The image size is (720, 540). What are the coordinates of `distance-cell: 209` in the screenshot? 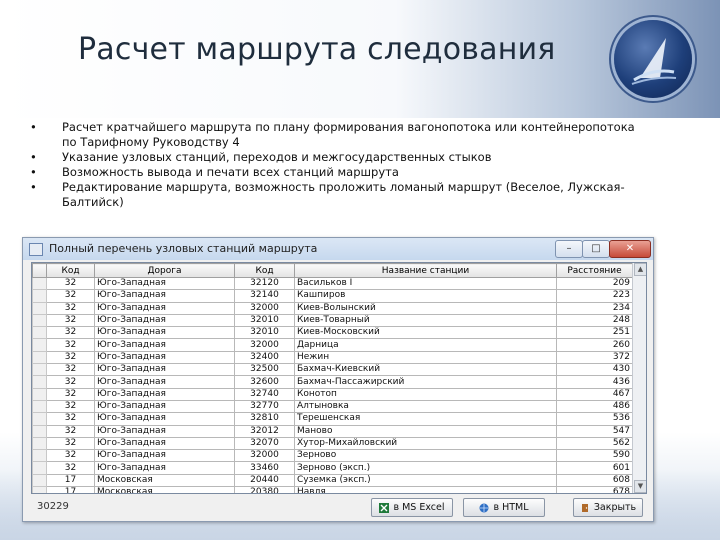 It's located at (594, 283).